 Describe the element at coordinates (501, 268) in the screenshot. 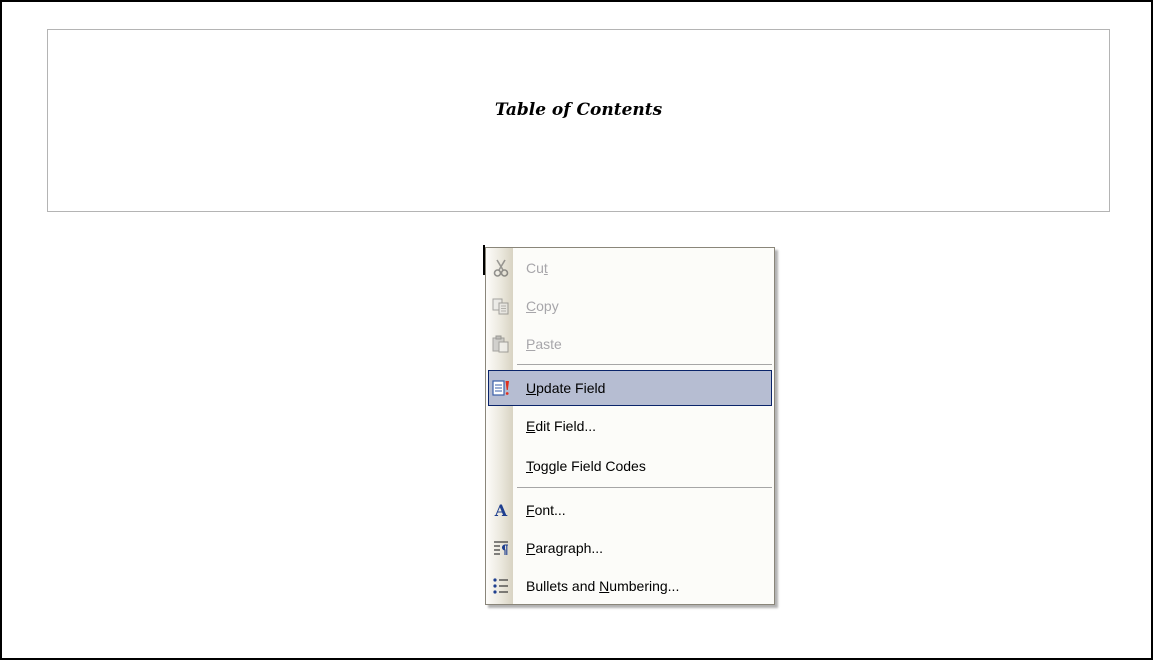

I see `scissors-icon` at that location.